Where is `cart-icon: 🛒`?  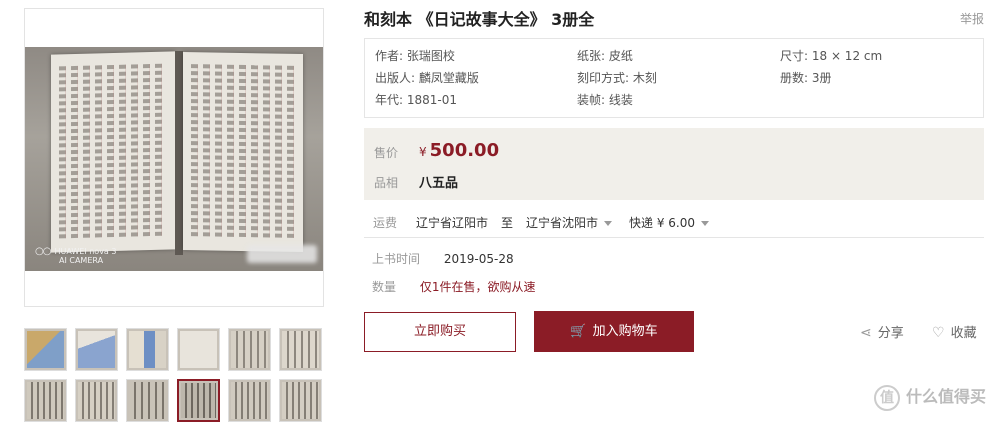 cart-icon: 🛒 is located at coordinates (578, 331).